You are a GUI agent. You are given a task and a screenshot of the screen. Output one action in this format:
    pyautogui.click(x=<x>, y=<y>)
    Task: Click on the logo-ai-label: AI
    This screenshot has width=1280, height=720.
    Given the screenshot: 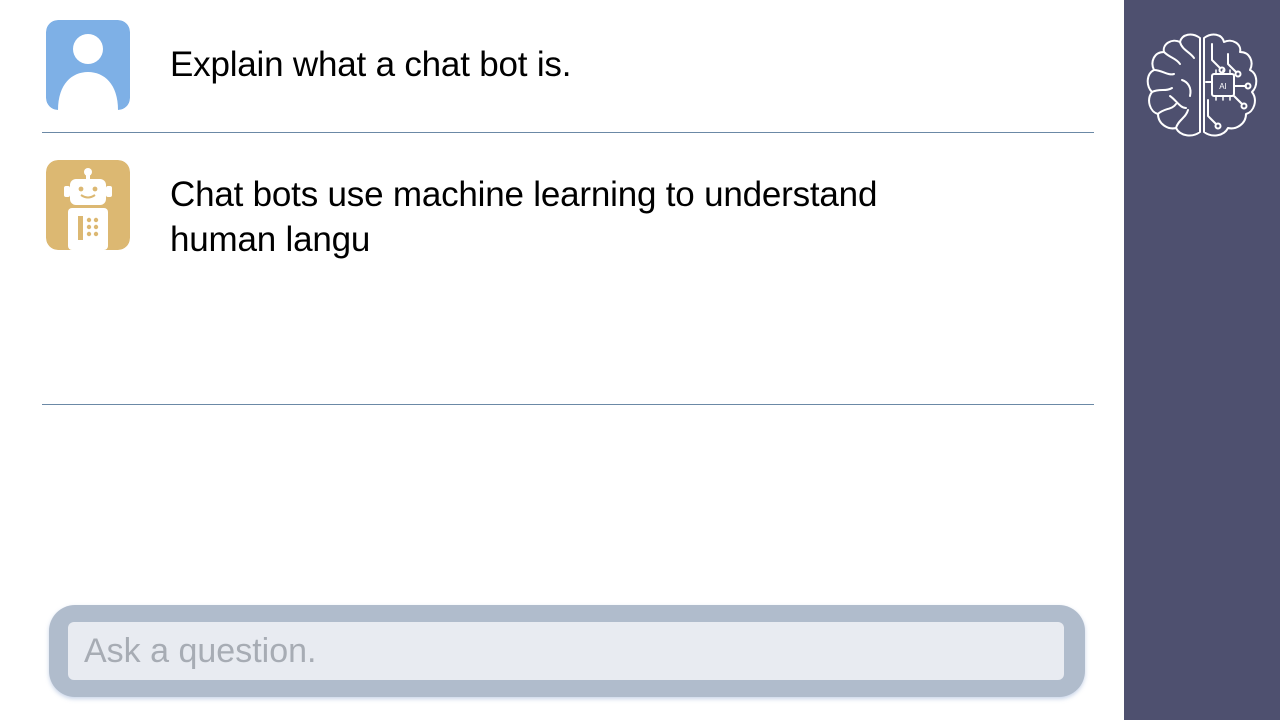 What is the action you would take?
    pyautogui.click(x=1223, y=86)
    